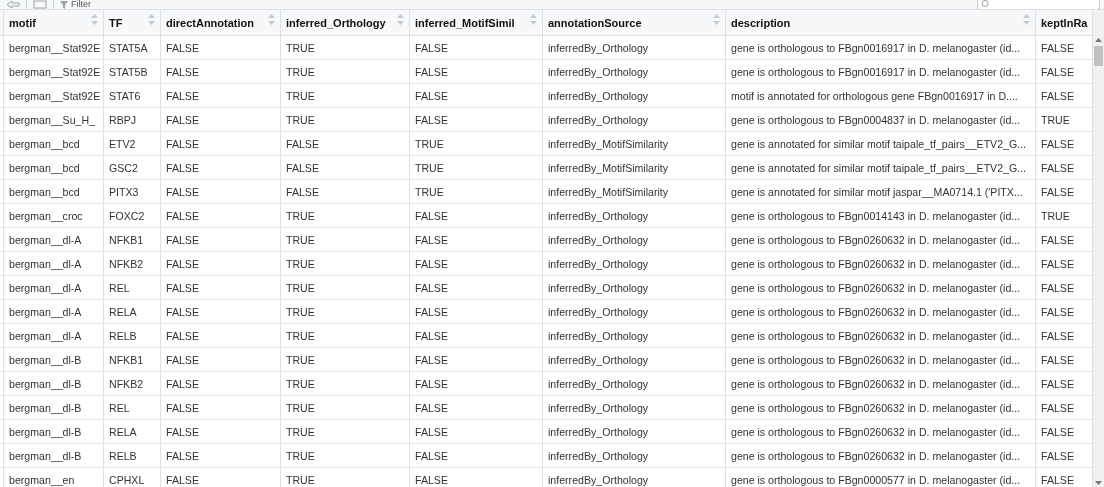  I want to click on table-cell: FOXC2, so click(127, 215).